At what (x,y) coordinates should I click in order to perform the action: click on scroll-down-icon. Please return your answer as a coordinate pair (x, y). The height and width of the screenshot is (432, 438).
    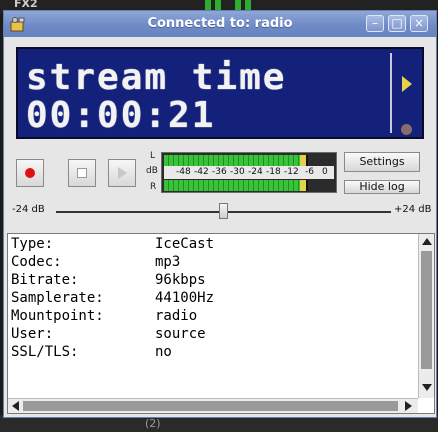
    Looking at the image, I should click on (427, 387).